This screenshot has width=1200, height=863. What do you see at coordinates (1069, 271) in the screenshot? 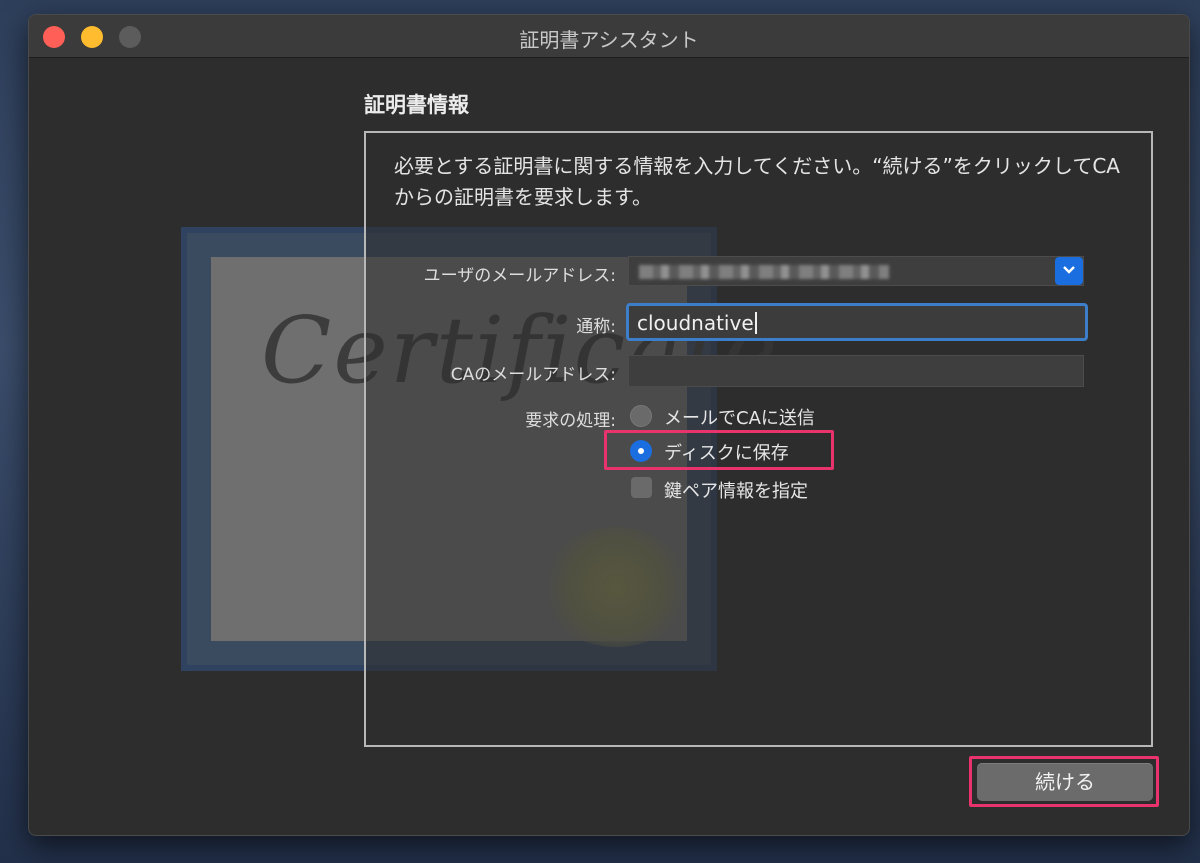
I see `chevron-down-icon` at bounding box center [1069, 271].